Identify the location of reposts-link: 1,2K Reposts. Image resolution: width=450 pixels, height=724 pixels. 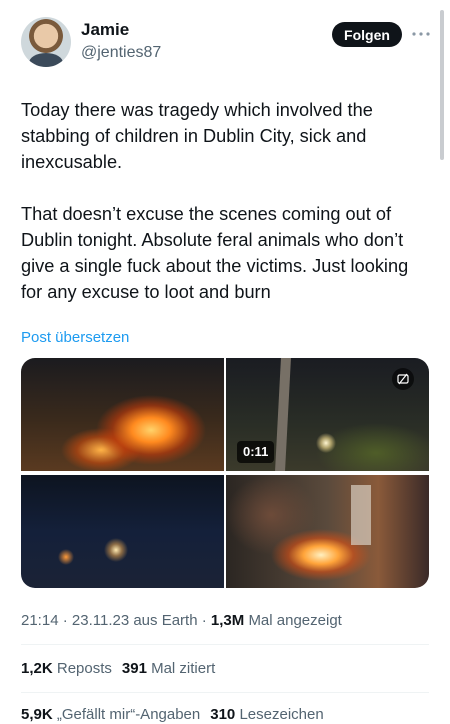
(66, 668).